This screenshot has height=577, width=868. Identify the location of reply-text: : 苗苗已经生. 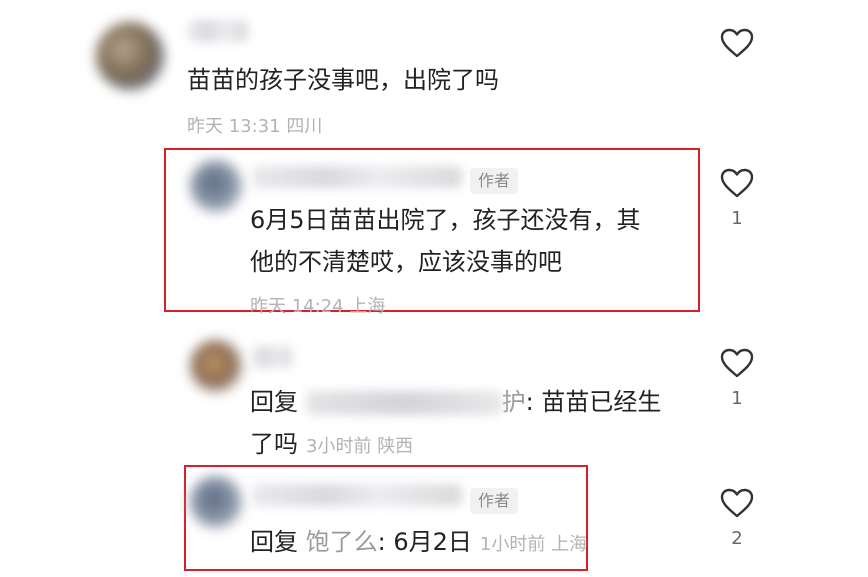
(593, 402).